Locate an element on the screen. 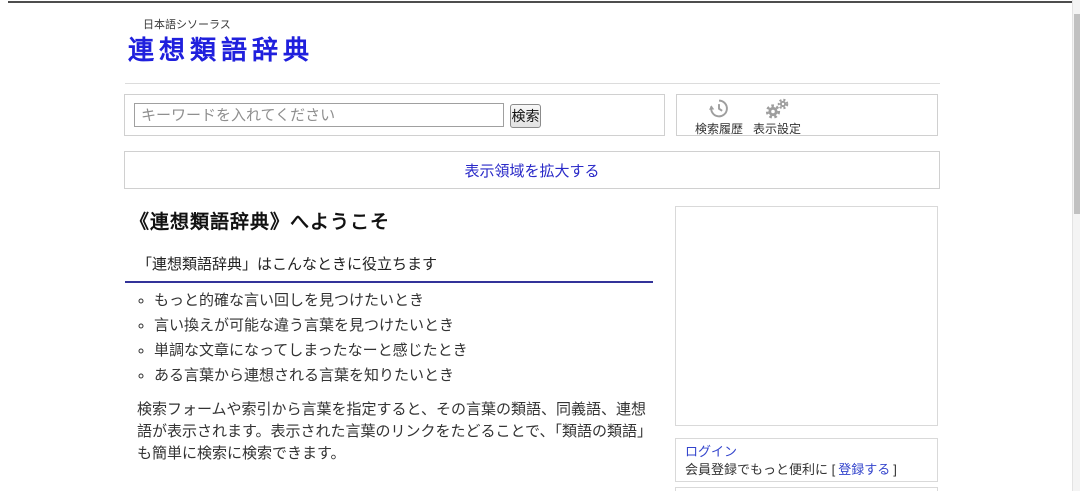 This screenshot has width=1080, height=491. use-case-item: もっと的確な言い回しを見つけたいとき is located at coordinates (311, 300).